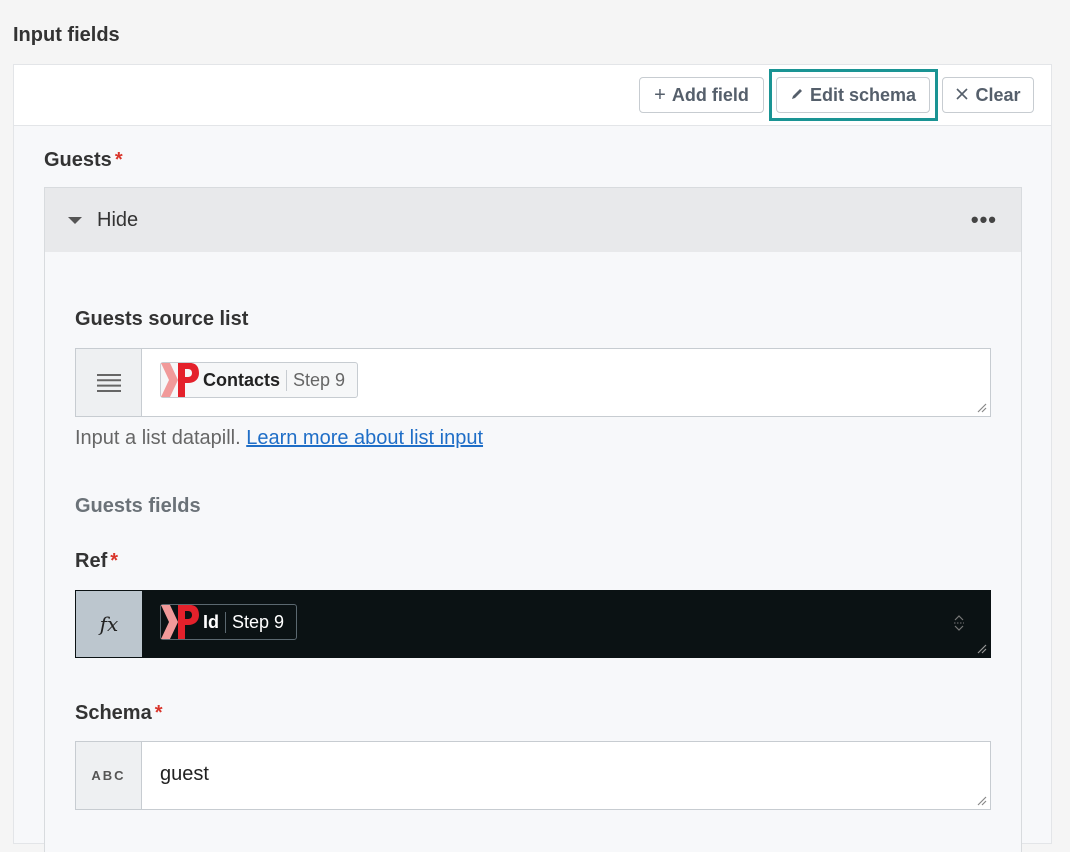 The height and width of the screenshot is (852, 1070). I want to click on plus-icon: +, so click(660, 95).